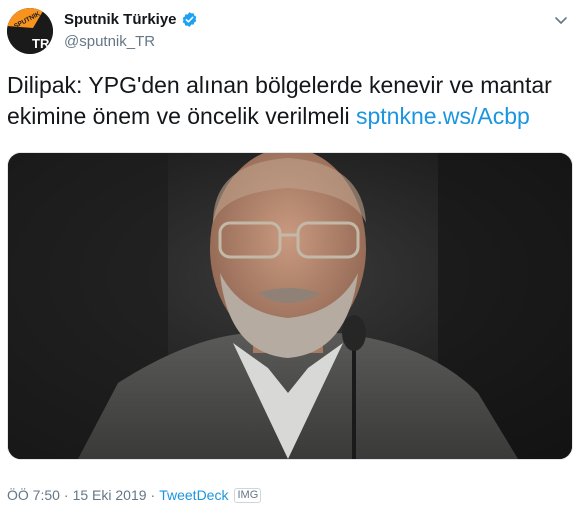 The image size is (579, 514). Describe the element at coordinates (189, 19) in the screenshot. I see `verified-badge-icon` at that location.